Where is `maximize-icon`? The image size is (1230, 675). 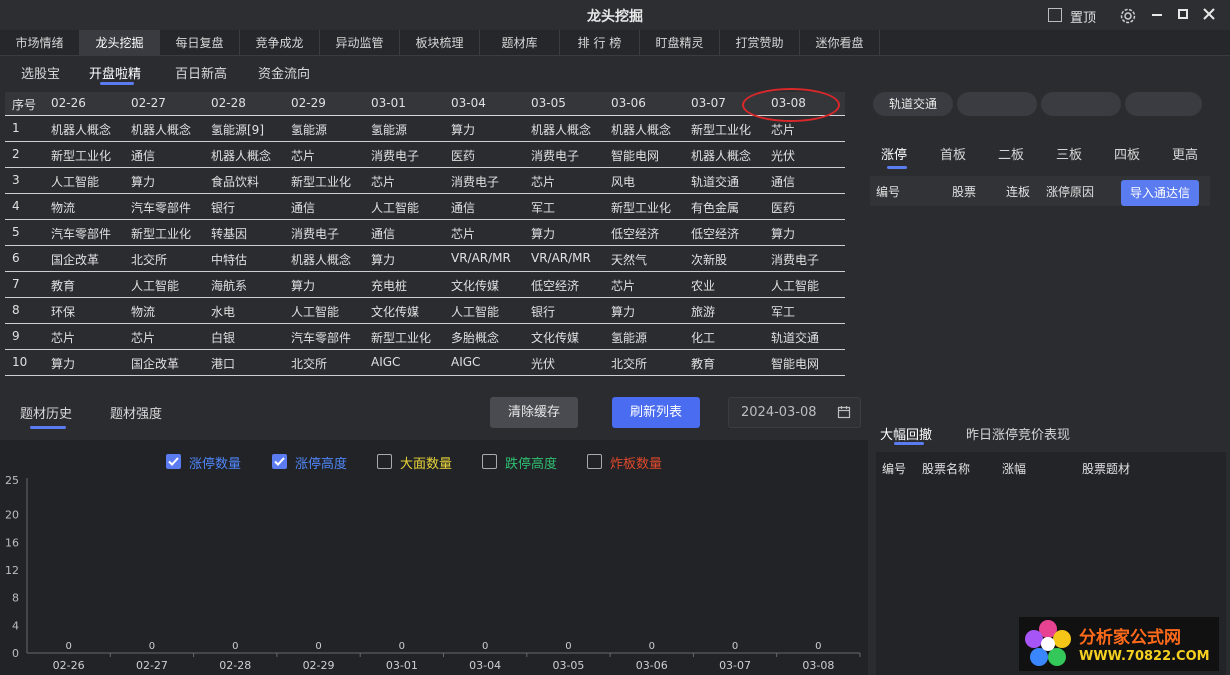 maximize-icon is located at coordinates (1183, 14).